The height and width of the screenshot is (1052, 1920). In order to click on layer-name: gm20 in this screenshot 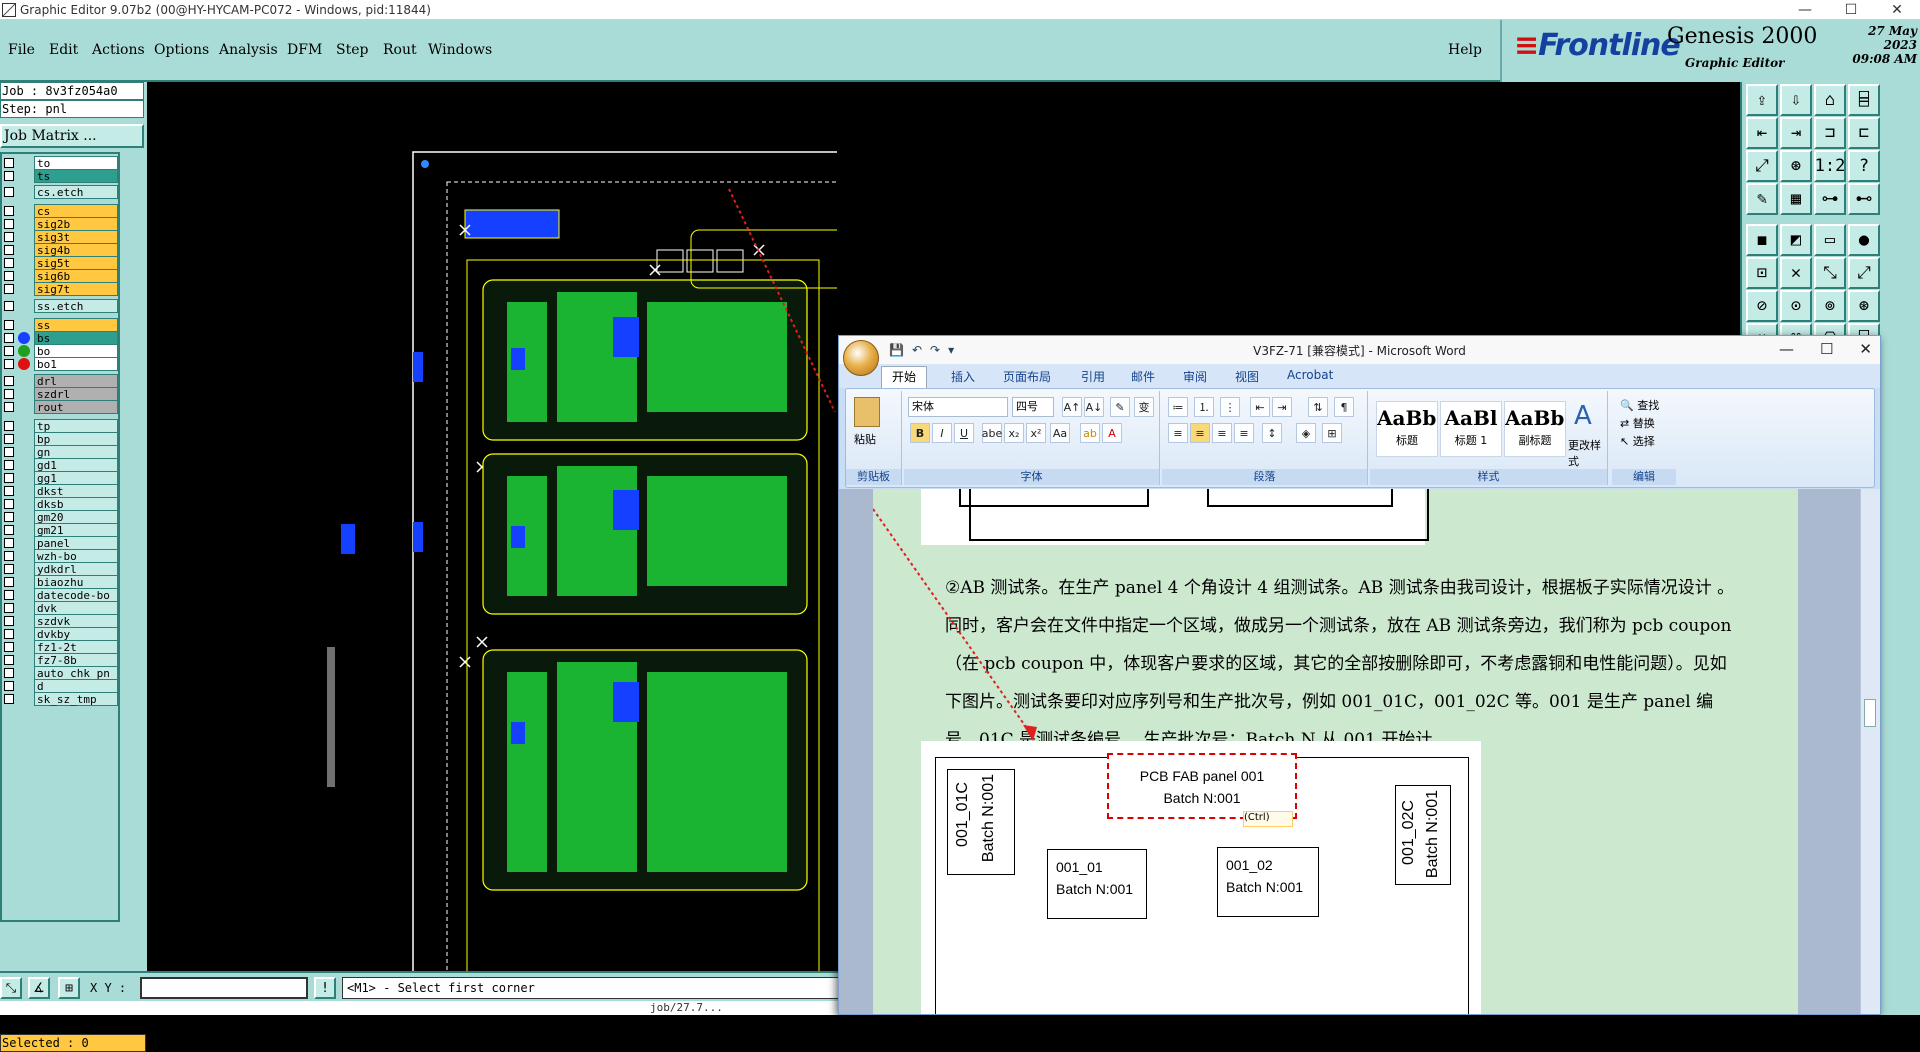, I will do `click(76, 517)`.